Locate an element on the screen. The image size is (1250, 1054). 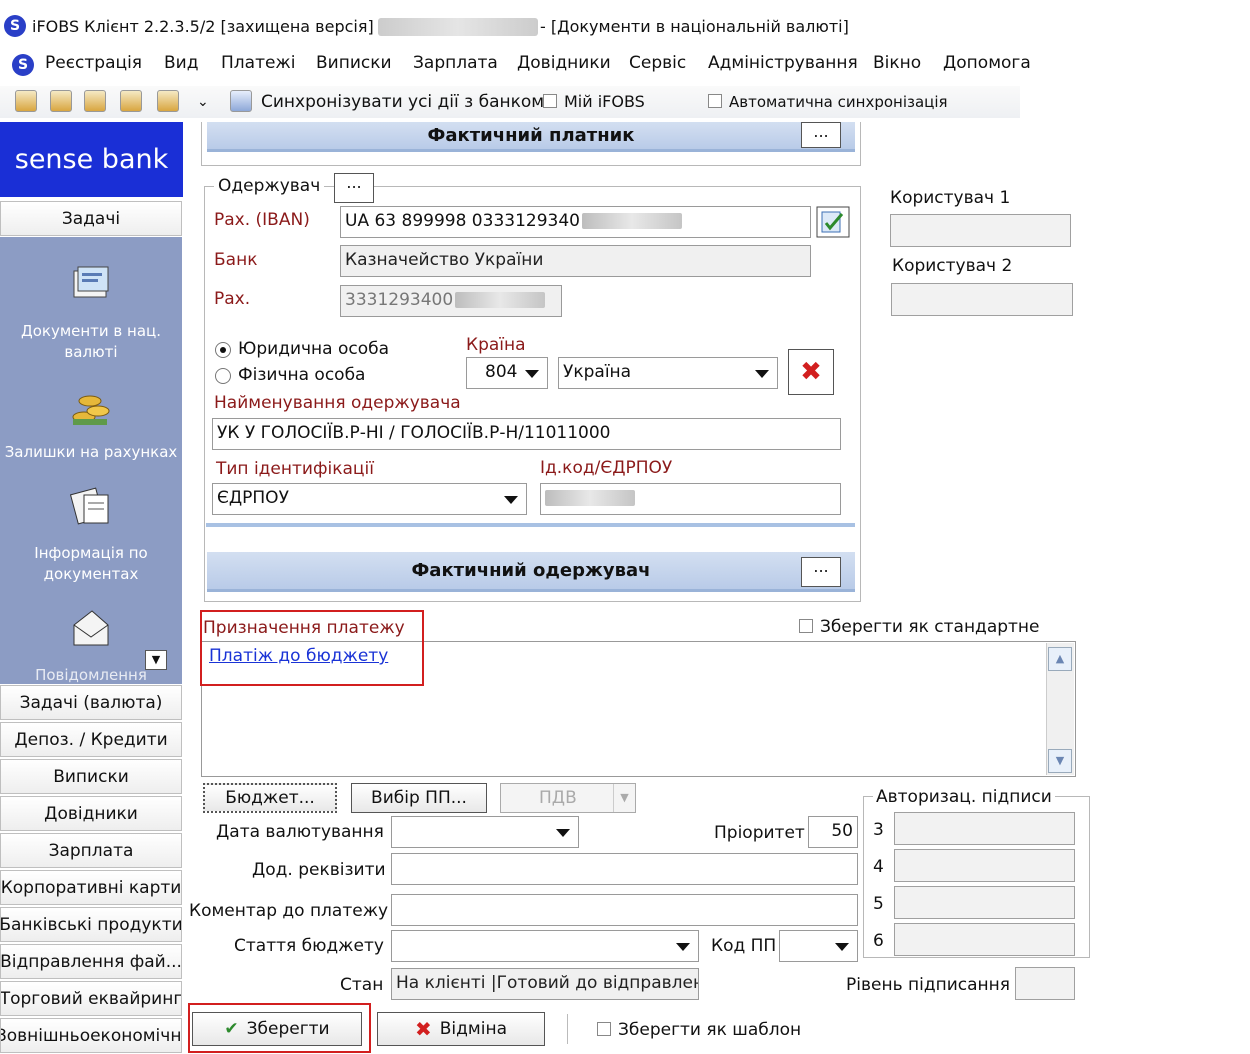
save-template-checkbox is located at coordinates (604, 1029).